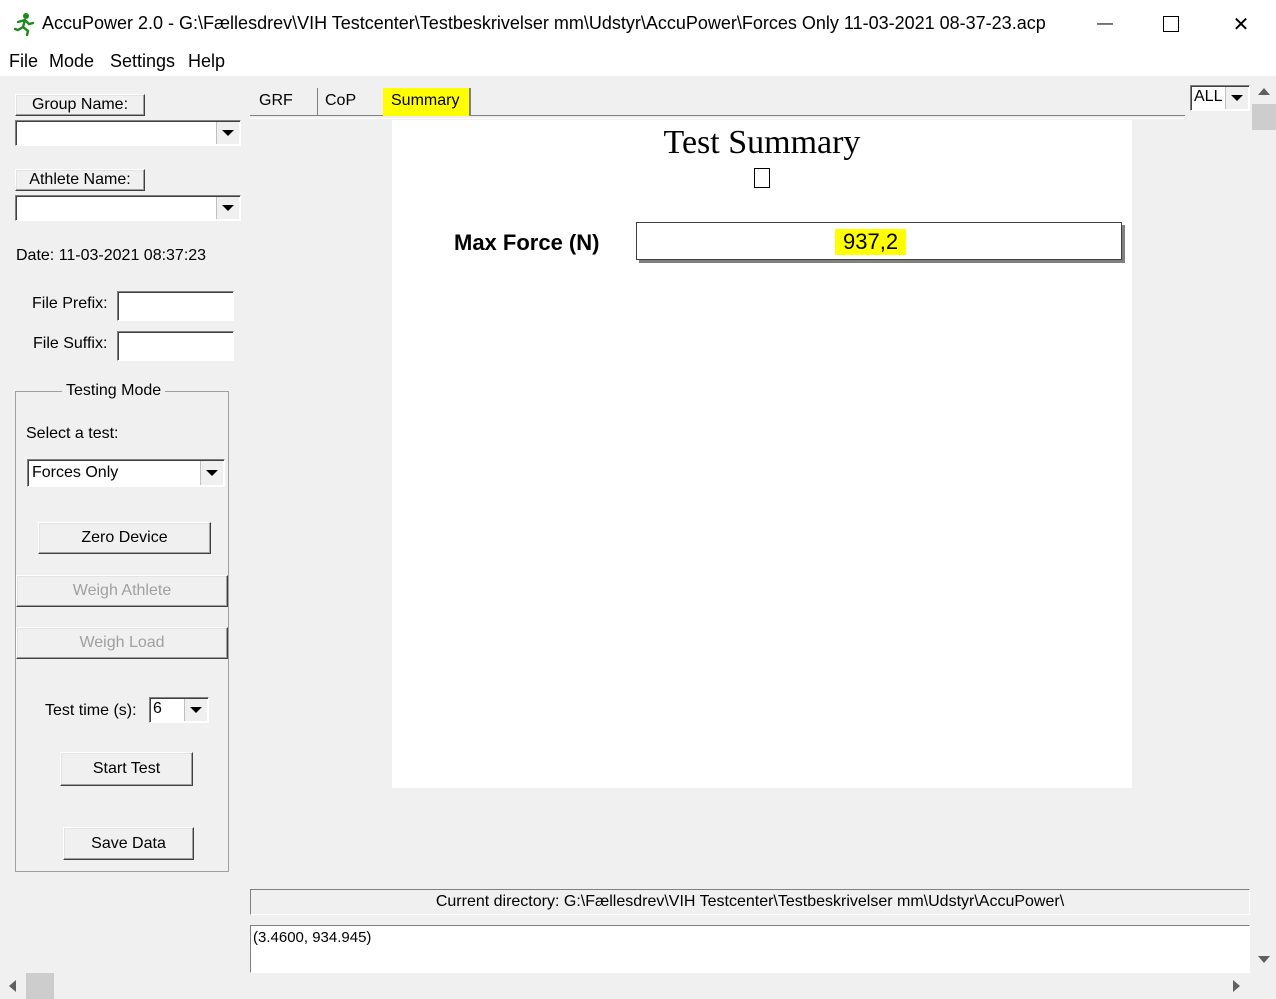  Describe the element at coordinates (142, 61) in the screenshot. I see `menu-settings: Settings` at that location.